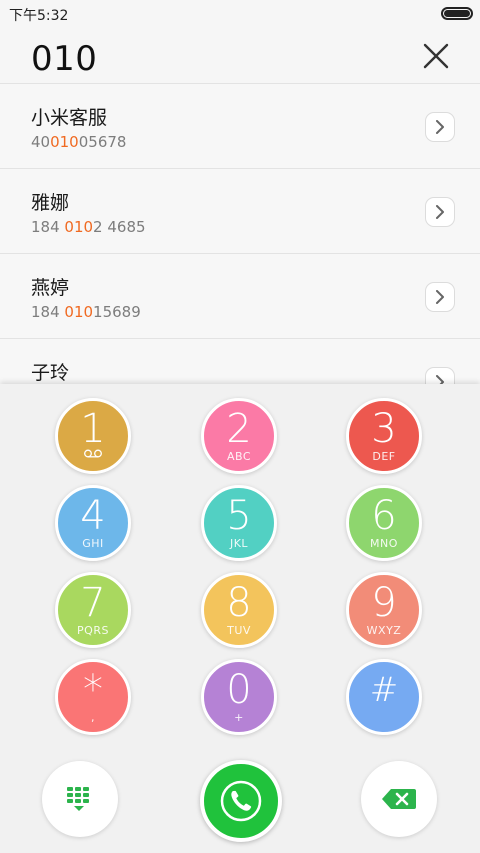 The height and width of the screenshot is (853, 480). I want to click on key-digit: 8, so click(239, 603).